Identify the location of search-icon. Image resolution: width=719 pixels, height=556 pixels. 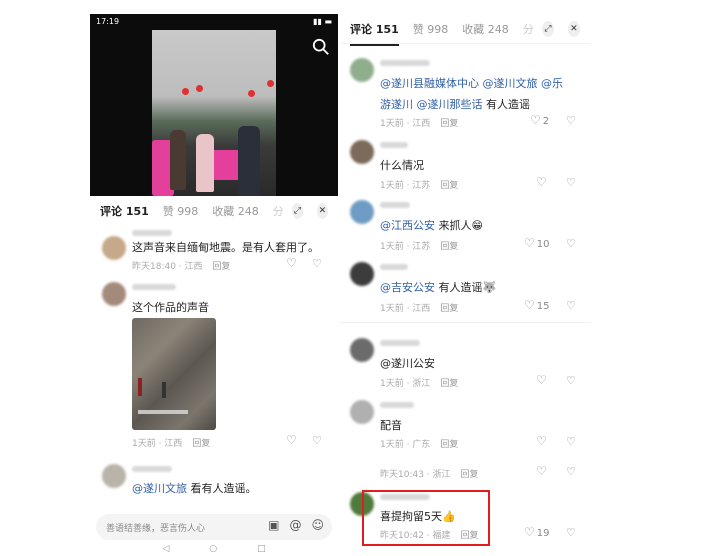
(321, 47).